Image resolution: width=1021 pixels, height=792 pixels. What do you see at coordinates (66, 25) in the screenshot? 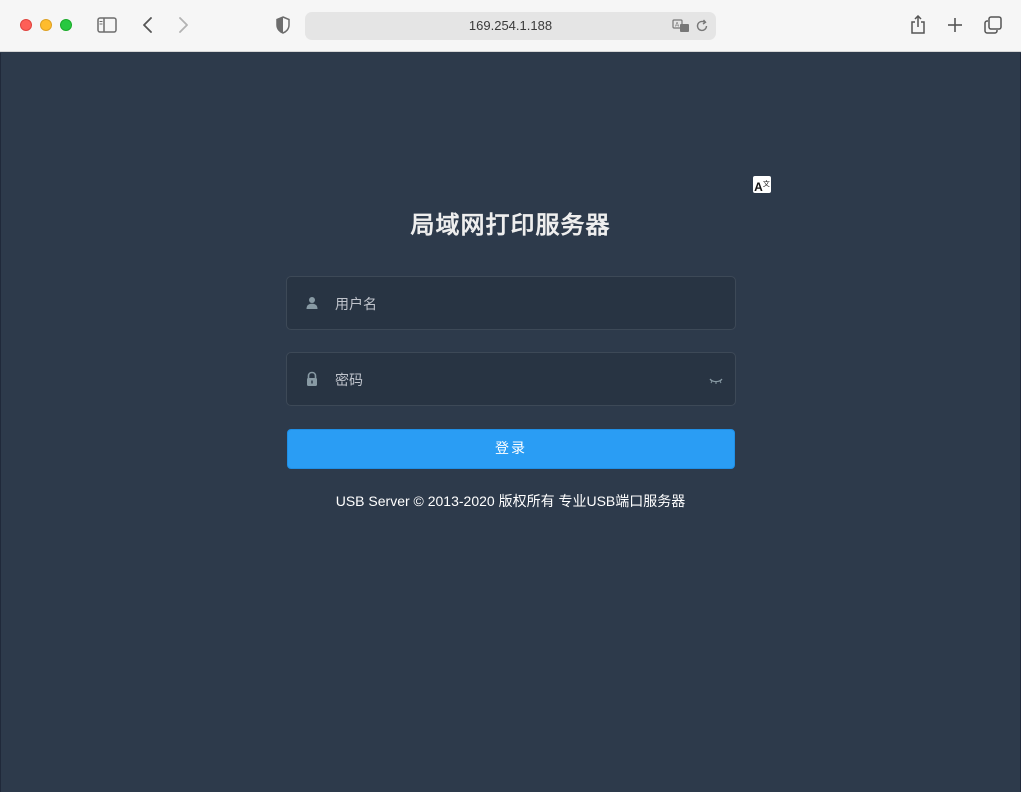
I see `zoom-window-button` at bounding box center [66, 25].